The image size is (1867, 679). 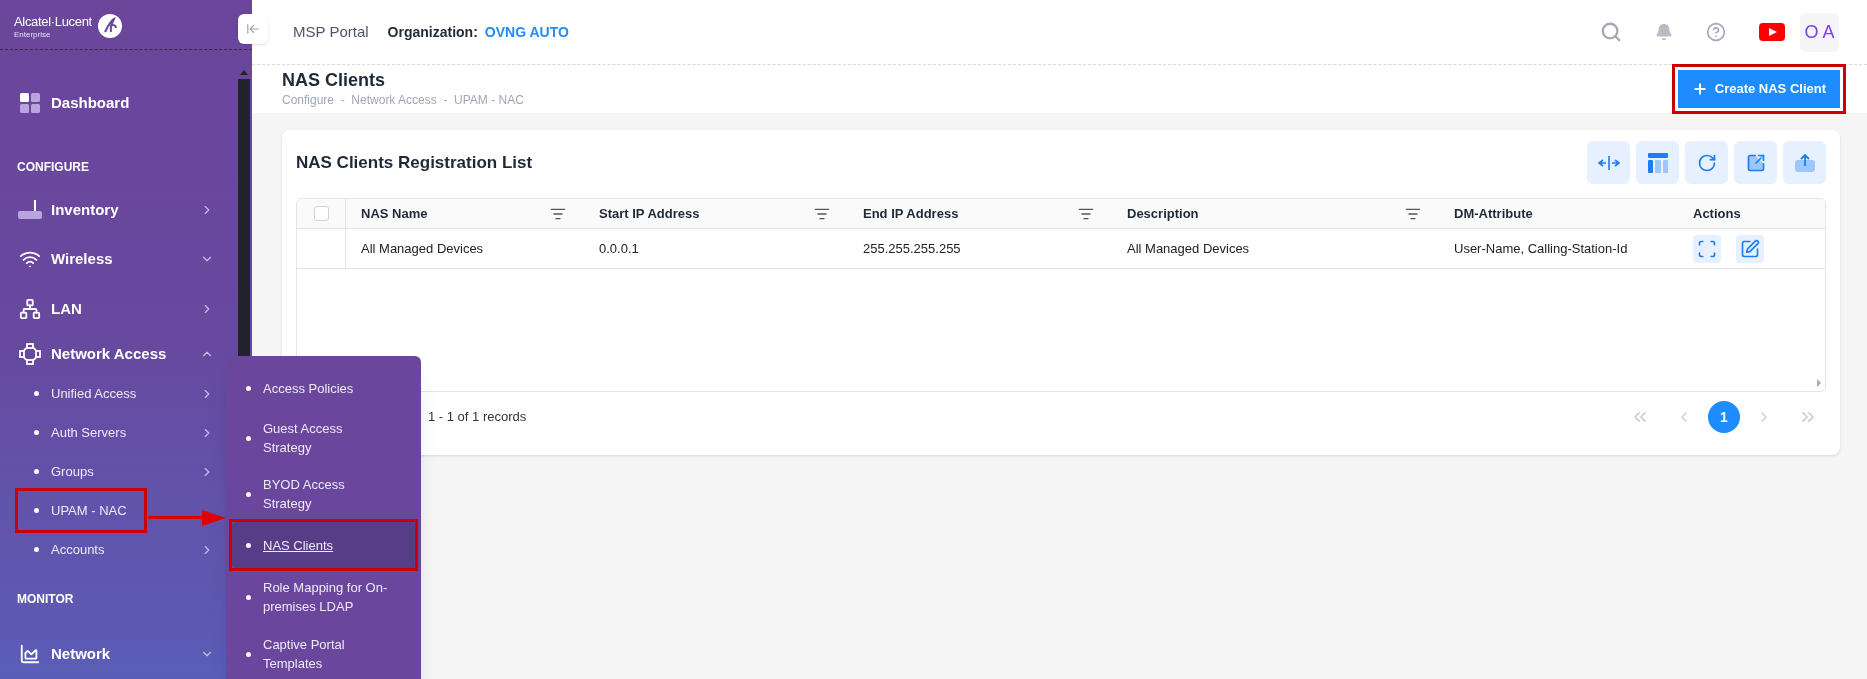 I want to click on collapse-sidebar-button, so click(x=253, y=29).